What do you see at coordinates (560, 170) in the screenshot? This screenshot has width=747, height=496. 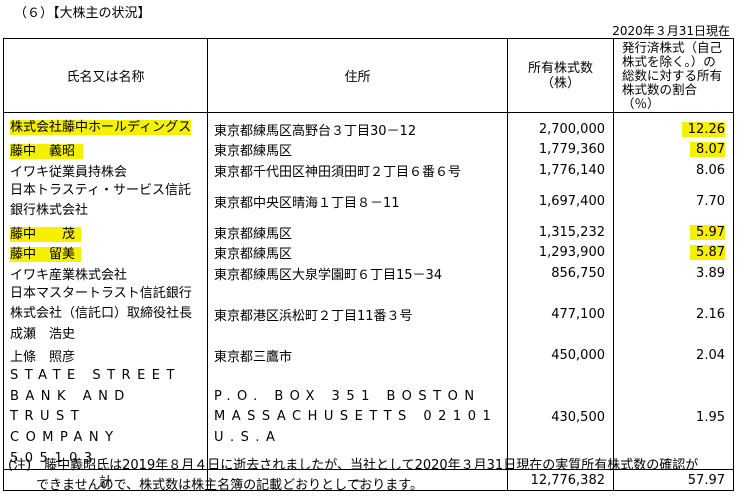 I see `shares-count: 1,776,140` at bounding box center [560, 170].